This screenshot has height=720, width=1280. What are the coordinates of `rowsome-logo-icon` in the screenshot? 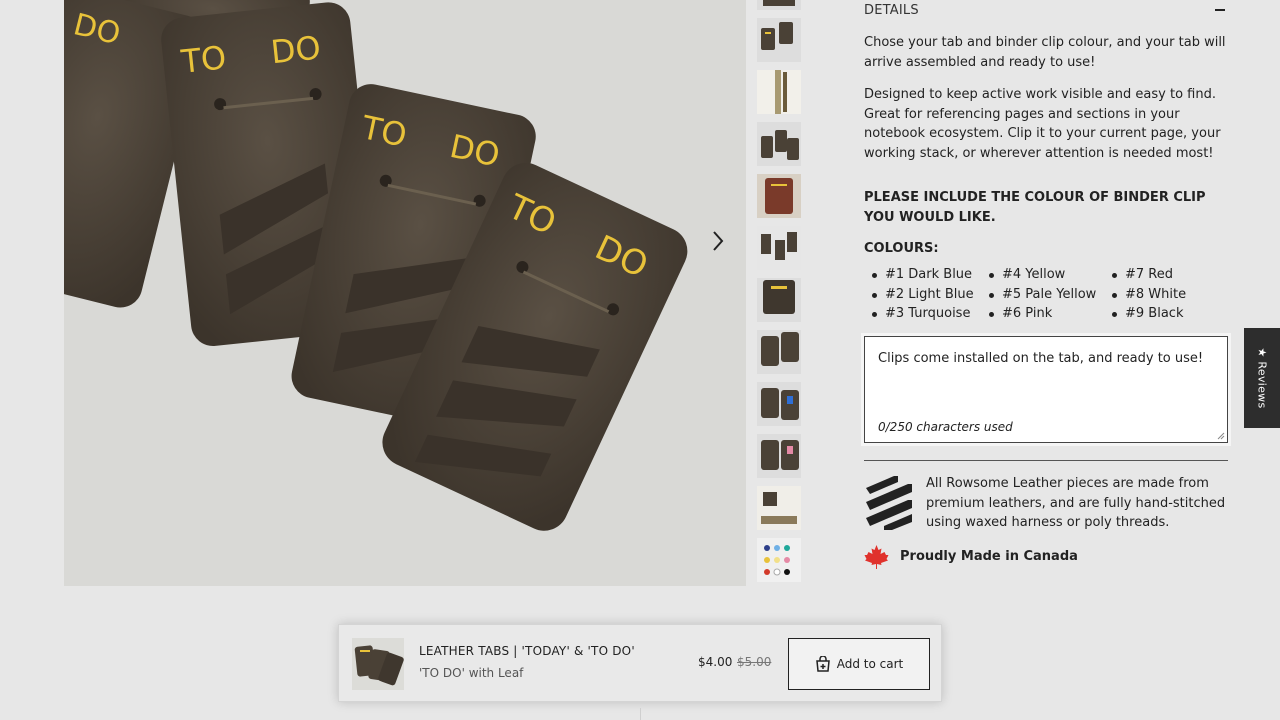 It's located at (889, 503).